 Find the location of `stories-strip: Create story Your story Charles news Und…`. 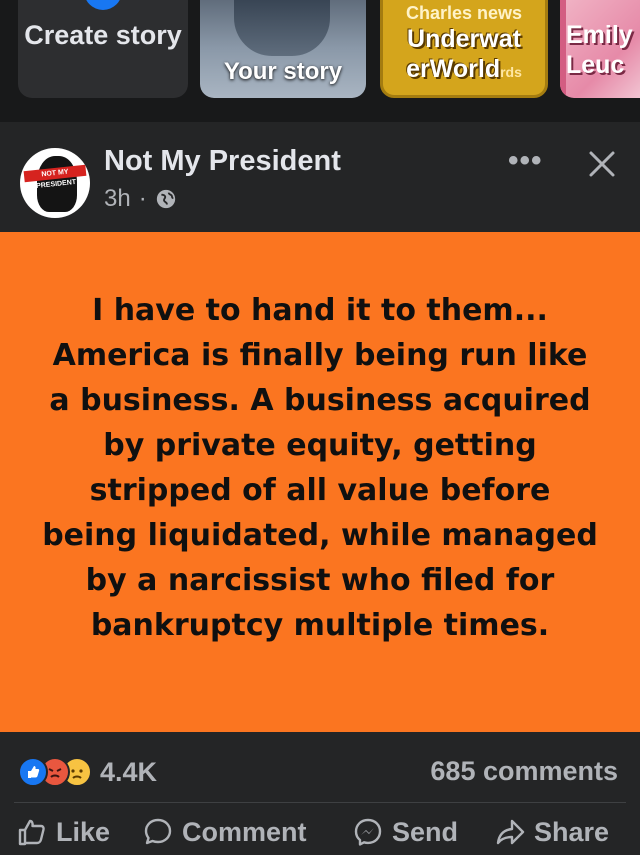

stories-strip: Create story Your story Charles news Und… is located at coordinates (320, 58).